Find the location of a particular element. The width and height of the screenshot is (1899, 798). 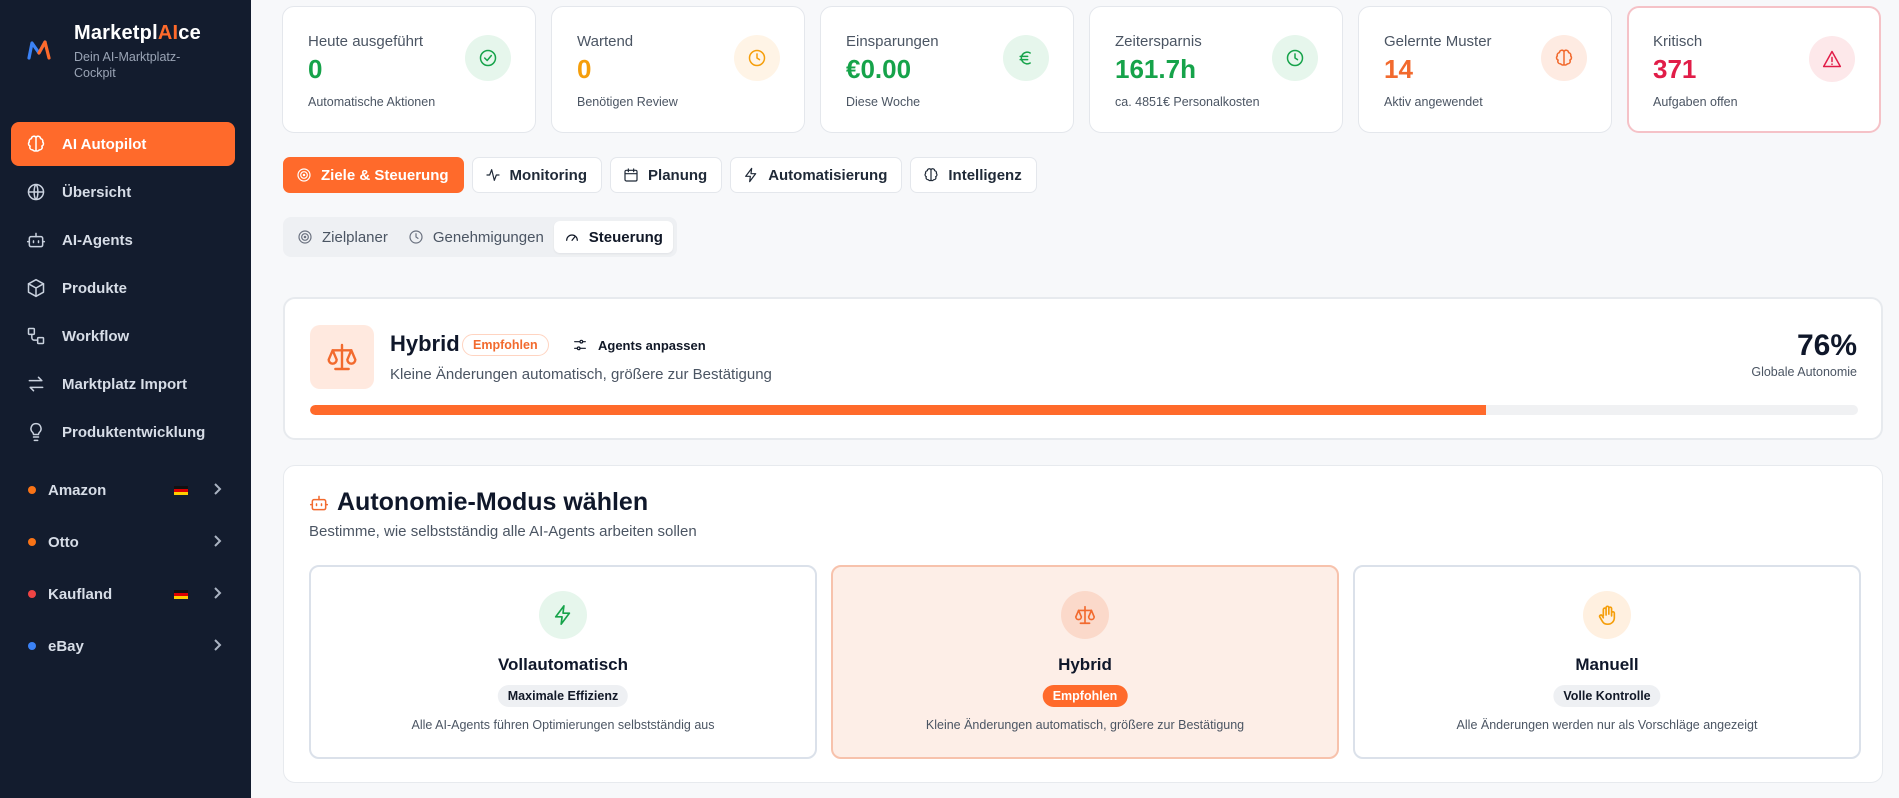

tab-automatisierung: Automatisierung is located at coordinates (816, 175).